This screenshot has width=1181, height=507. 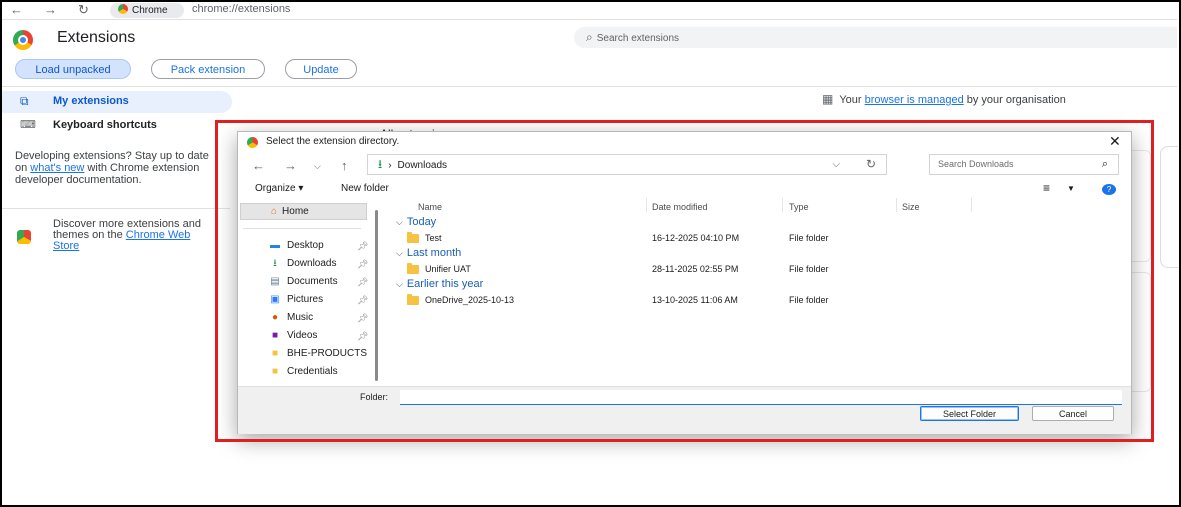 I want to click on managed-text-part: Your, so click(x=852, y=100).